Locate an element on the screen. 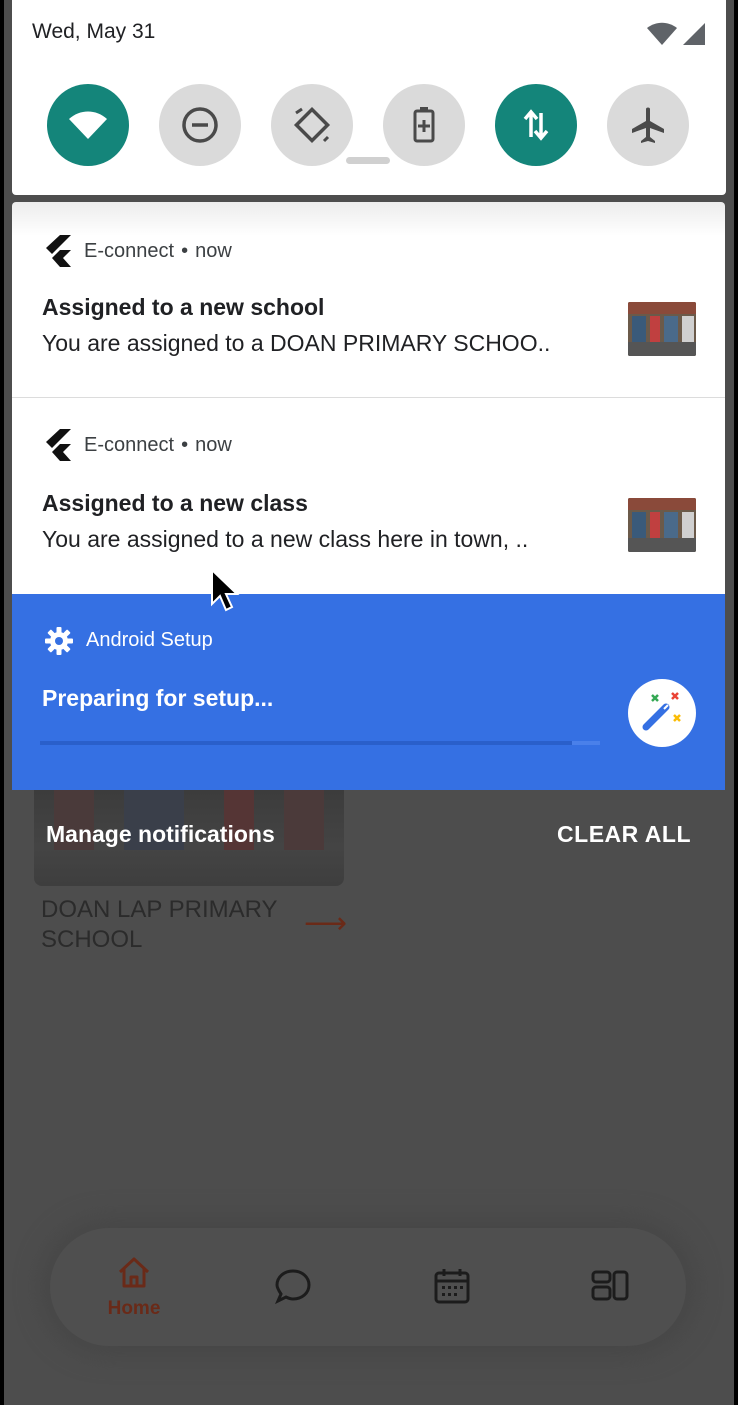  tile-airplane-mode is located at coordinates (648, 125).